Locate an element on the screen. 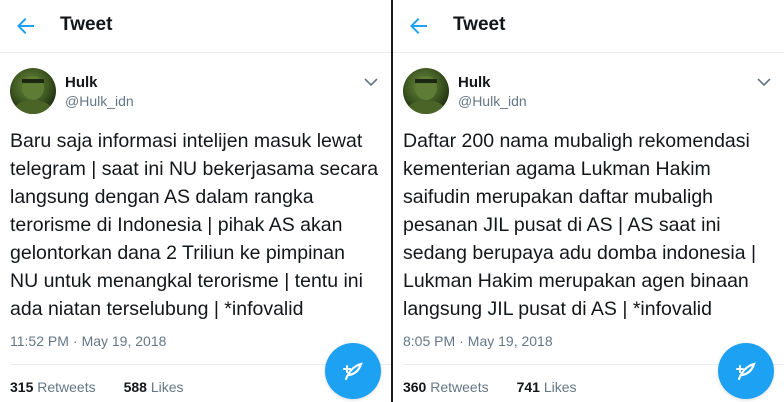 The width and height of the screenshot is (784, 402). tweet-time: 8:05 PM is located at coordinates (429, 341).